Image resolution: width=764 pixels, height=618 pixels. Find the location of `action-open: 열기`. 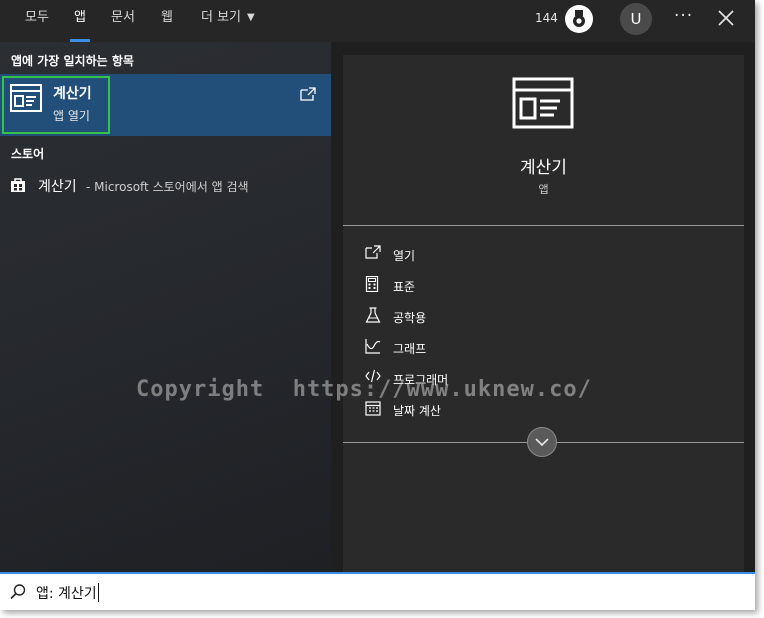

action-open: 열기 is located at coordinates (465, 255).